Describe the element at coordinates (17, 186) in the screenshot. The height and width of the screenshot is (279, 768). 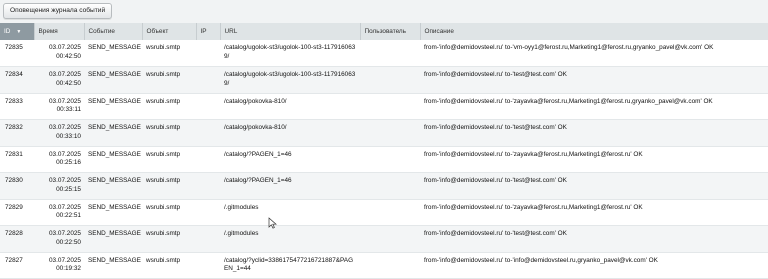
I see `cell-id: 72830` at that location.